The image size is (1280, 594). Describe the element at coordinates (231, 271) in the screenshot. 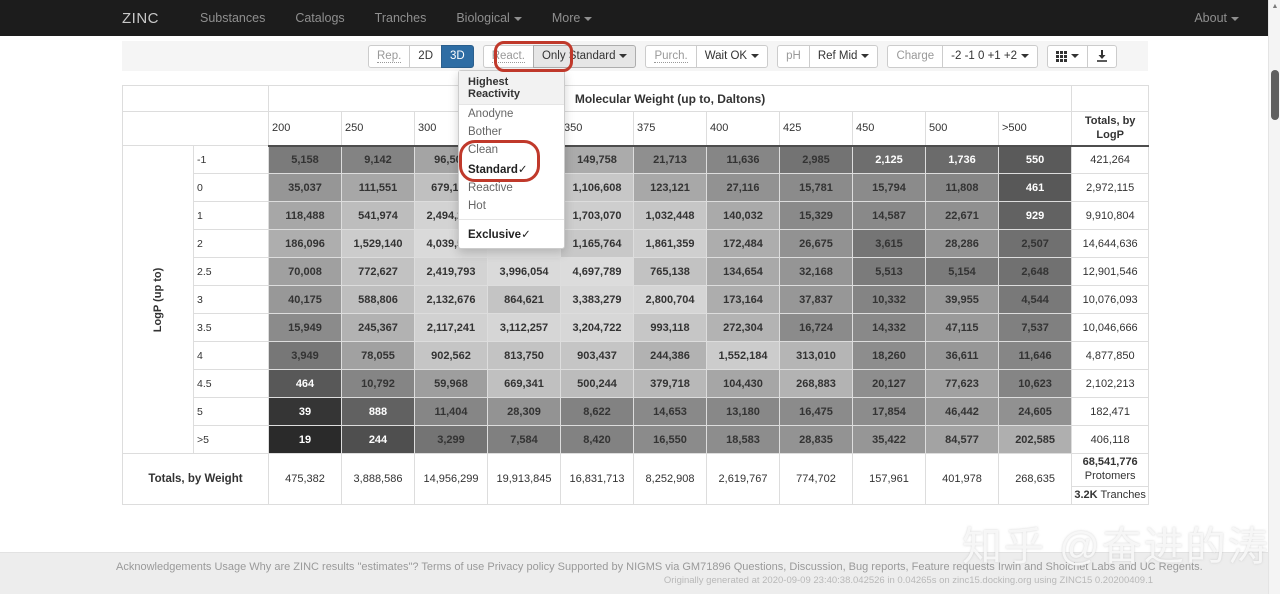

I see `logp-row-header-2.5: 2.5` at that location.